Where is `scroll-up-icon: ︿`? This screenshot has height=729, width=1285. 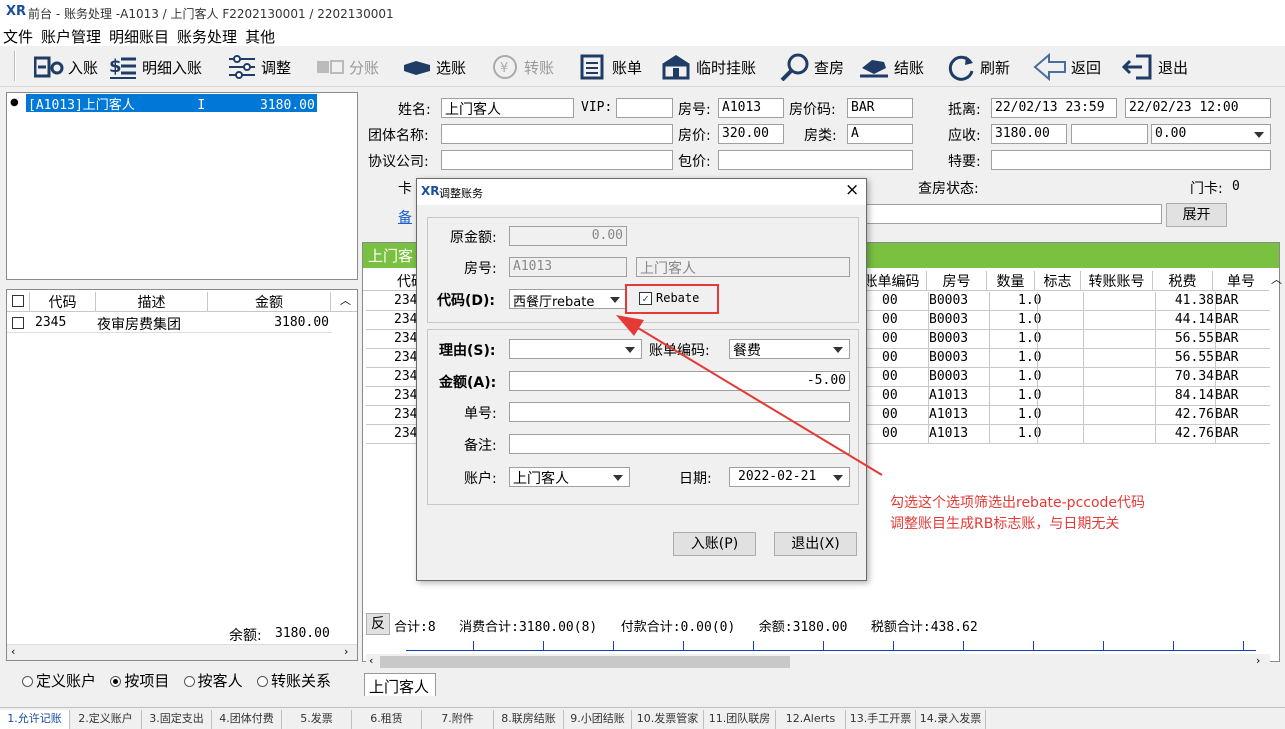
scroll-up-icon: ︿ is located at coordinates (345, 300).